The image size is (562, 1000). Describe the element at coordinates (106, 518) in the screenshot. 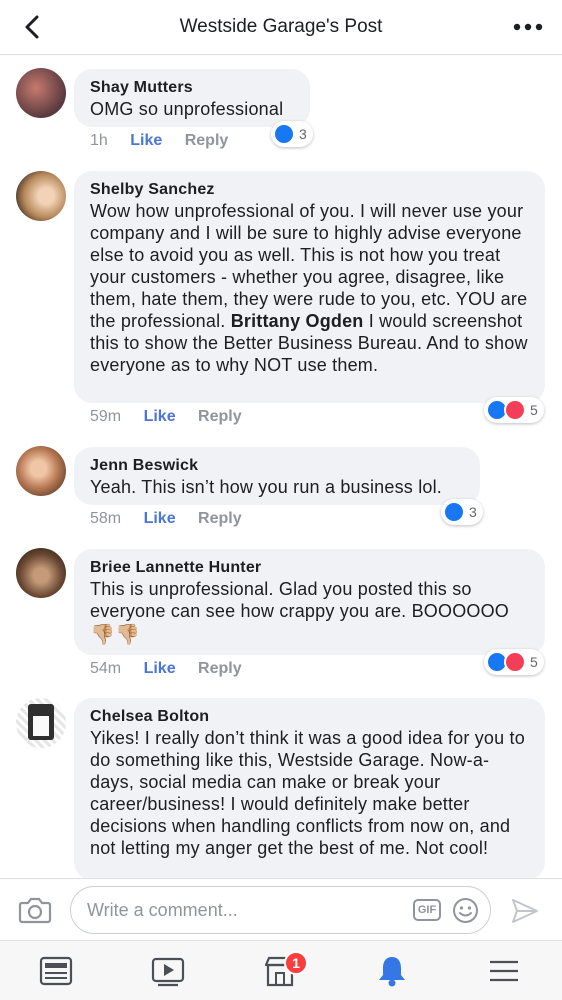

I see `comment-time: 58m` at that location.